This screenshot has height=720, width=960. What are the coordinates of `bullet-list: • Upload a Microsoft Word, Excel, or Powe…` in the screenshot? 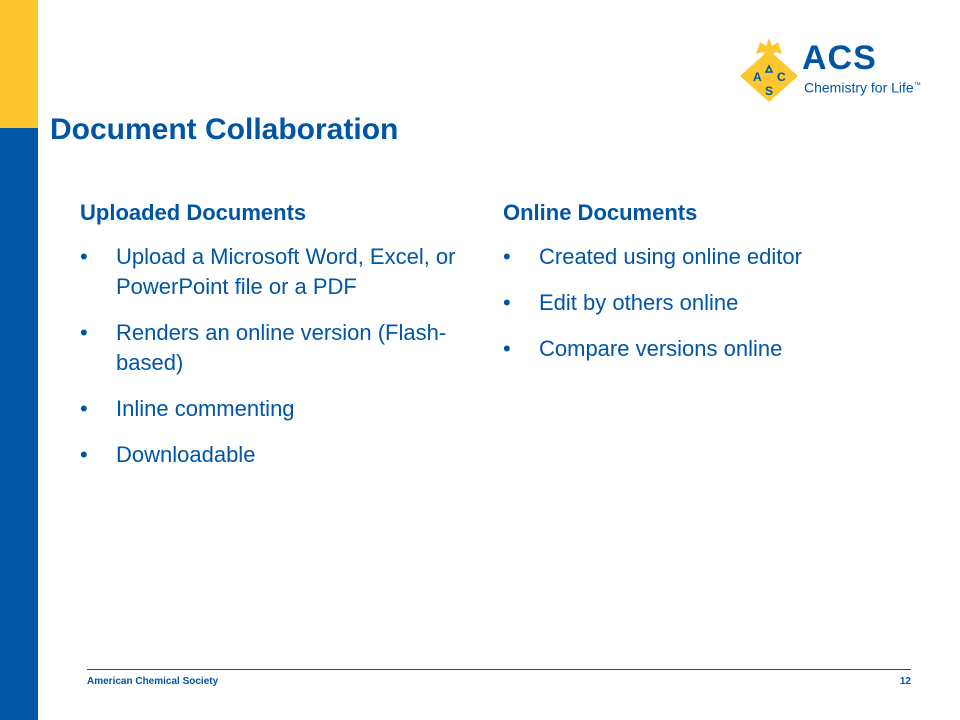 It's located at (280, 356).